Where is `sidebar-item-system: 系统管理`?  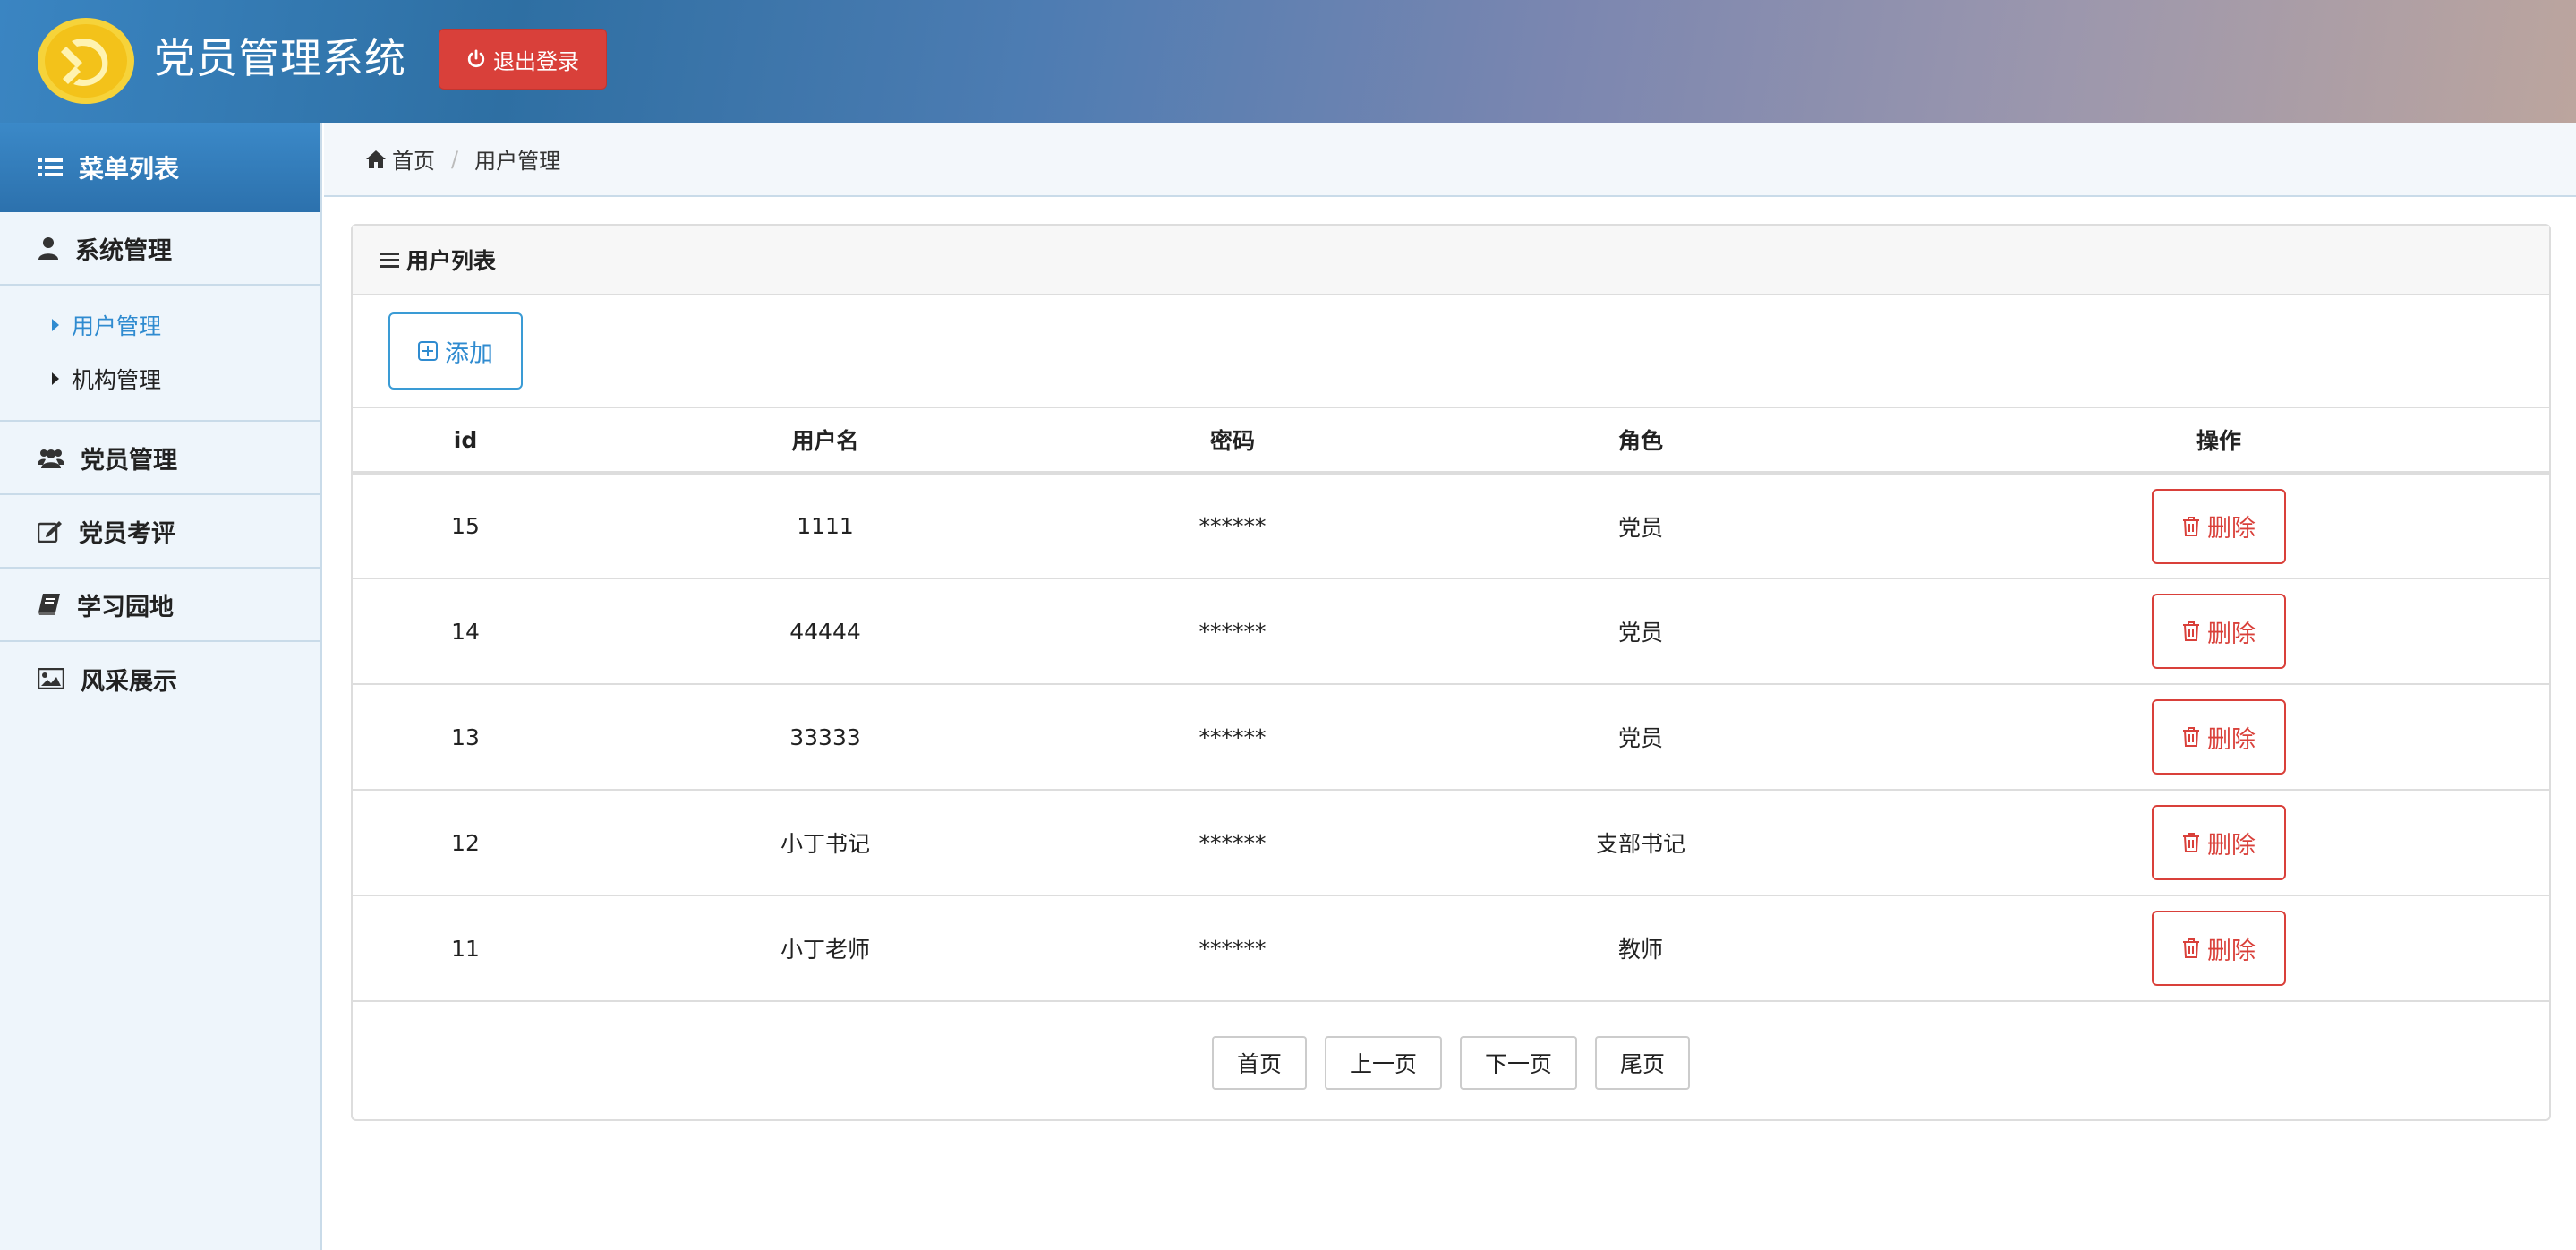
sidebar-item-system: 系统管理 is located at coordinates (160, 249).